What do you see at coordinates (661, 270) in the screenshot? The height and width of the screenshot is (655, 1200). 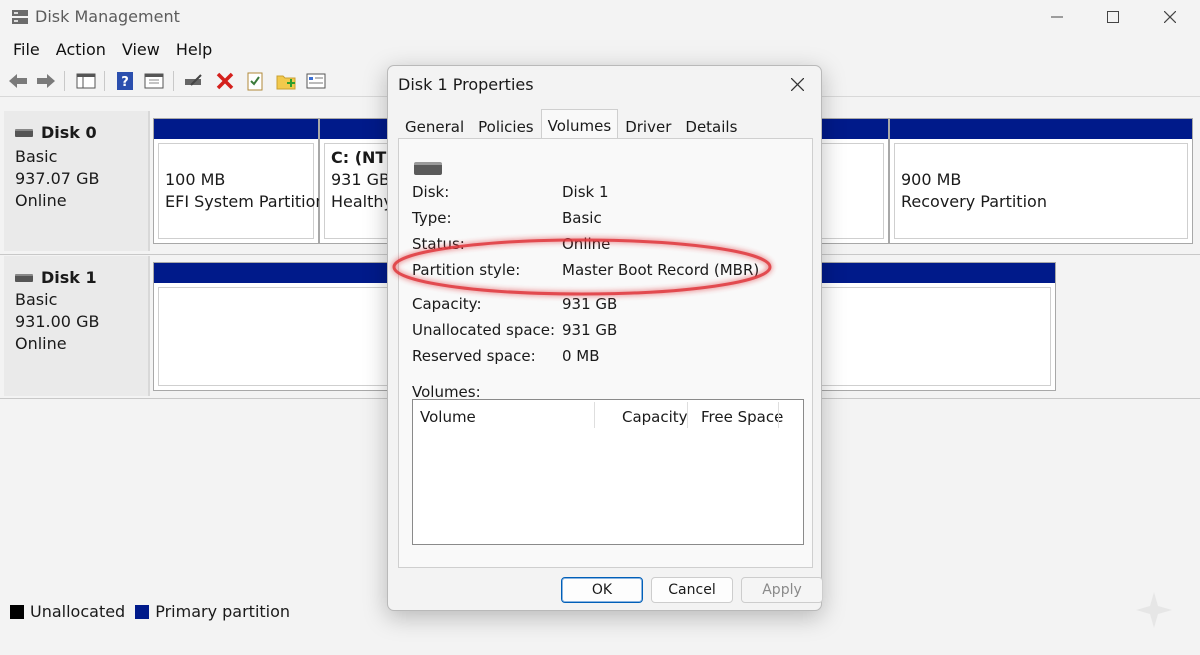 I see `partition-style-value: Master Boot Record (MBR)` at bounding box center [661, 270].